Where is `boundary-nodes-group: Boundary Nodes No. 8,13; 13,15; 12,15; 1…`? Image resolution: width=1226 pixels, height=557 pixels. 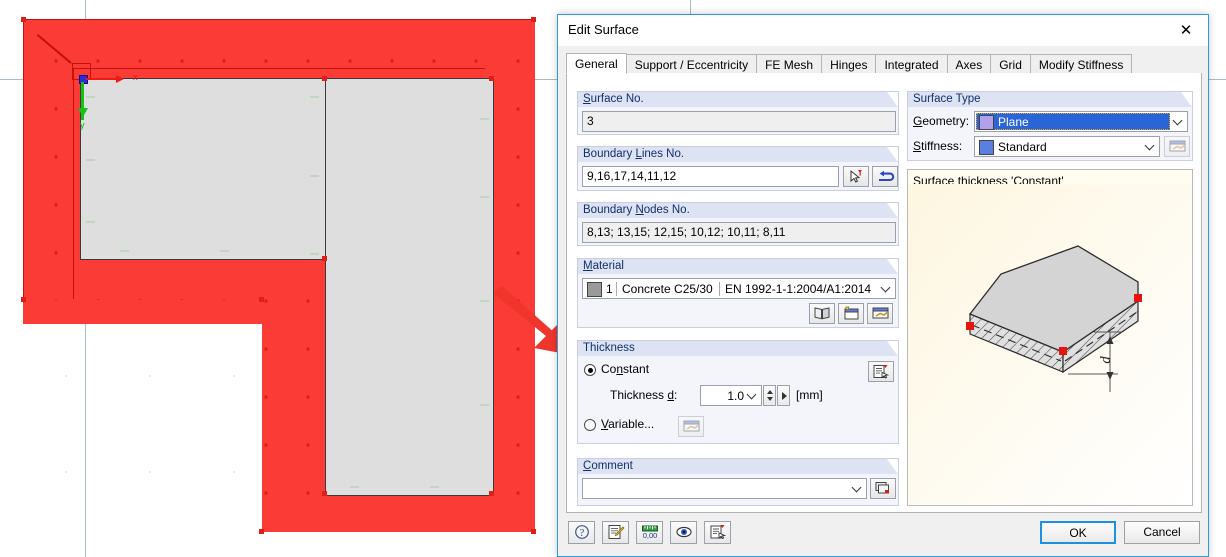 boundary-nodes-group: Boundary Nodes No. 8,13; 13,15; 12,15; 1… is located at coordinates (738, 224).